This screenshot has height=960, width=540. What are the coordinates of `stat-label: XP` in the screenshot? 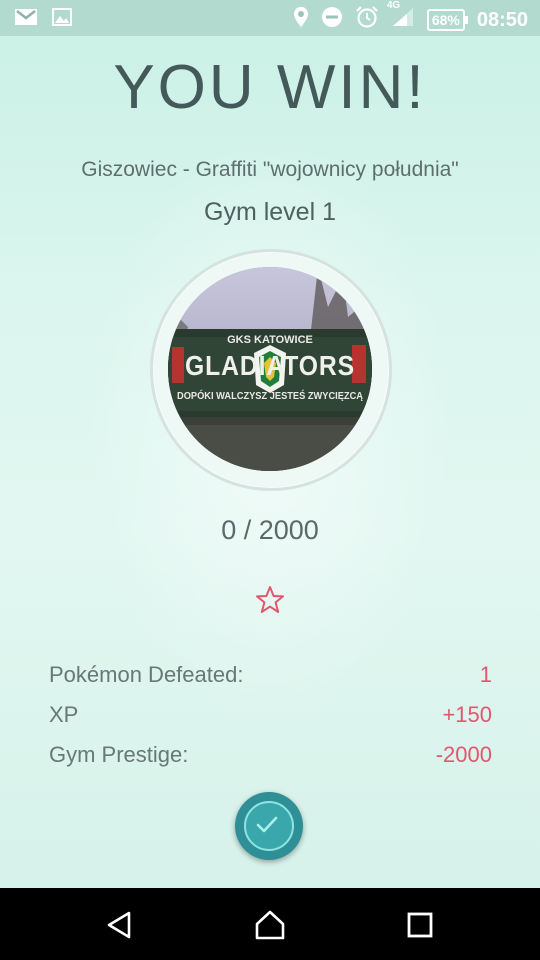 It's located at (64, 714).